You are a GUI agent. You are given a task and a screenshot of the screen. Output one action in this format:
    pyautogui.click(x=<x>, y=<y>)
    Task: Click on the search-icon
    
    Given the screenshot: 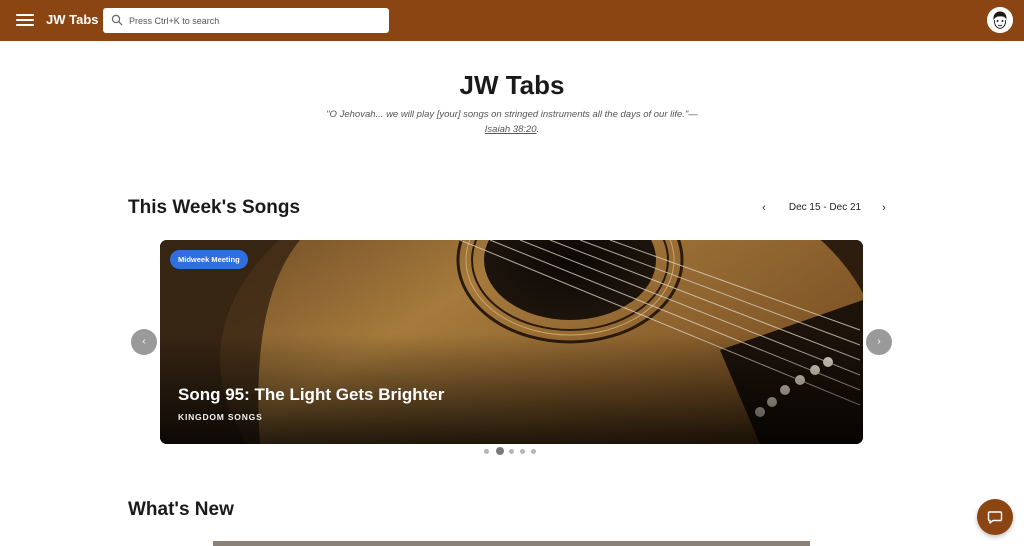 What is the action you would take?
    pyautogui.click(x=117, y=20)
    